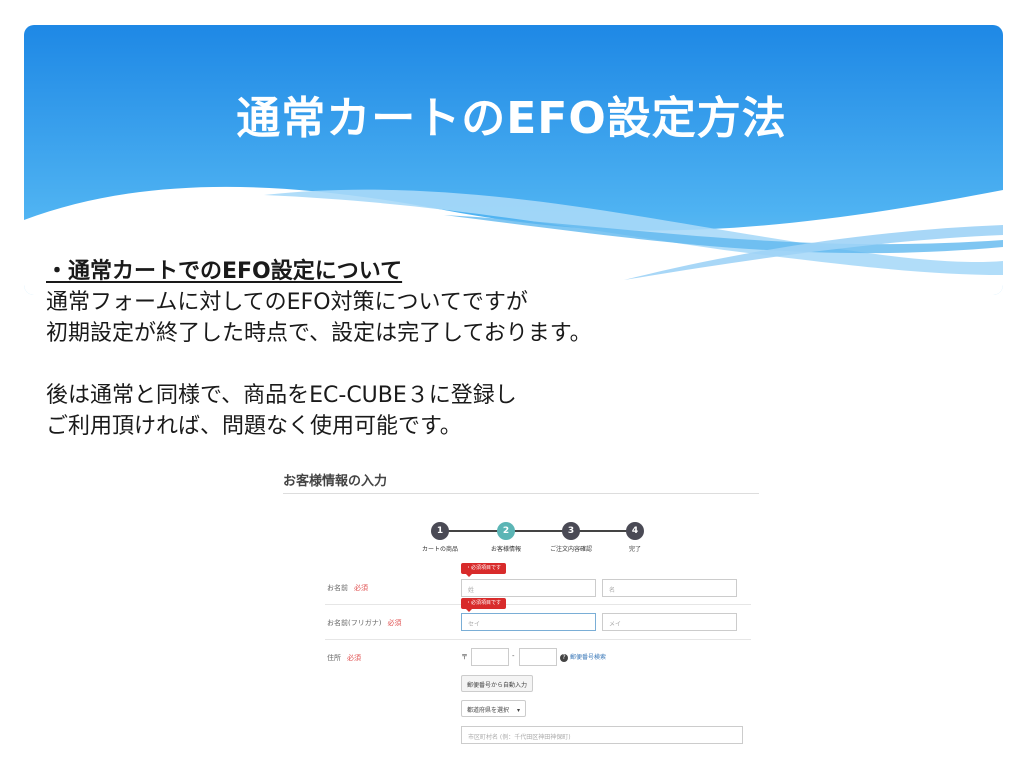 The height and width of the screenshot is (767, 1023). I want to click on name-label: お名前 必須, so click(347, 588).